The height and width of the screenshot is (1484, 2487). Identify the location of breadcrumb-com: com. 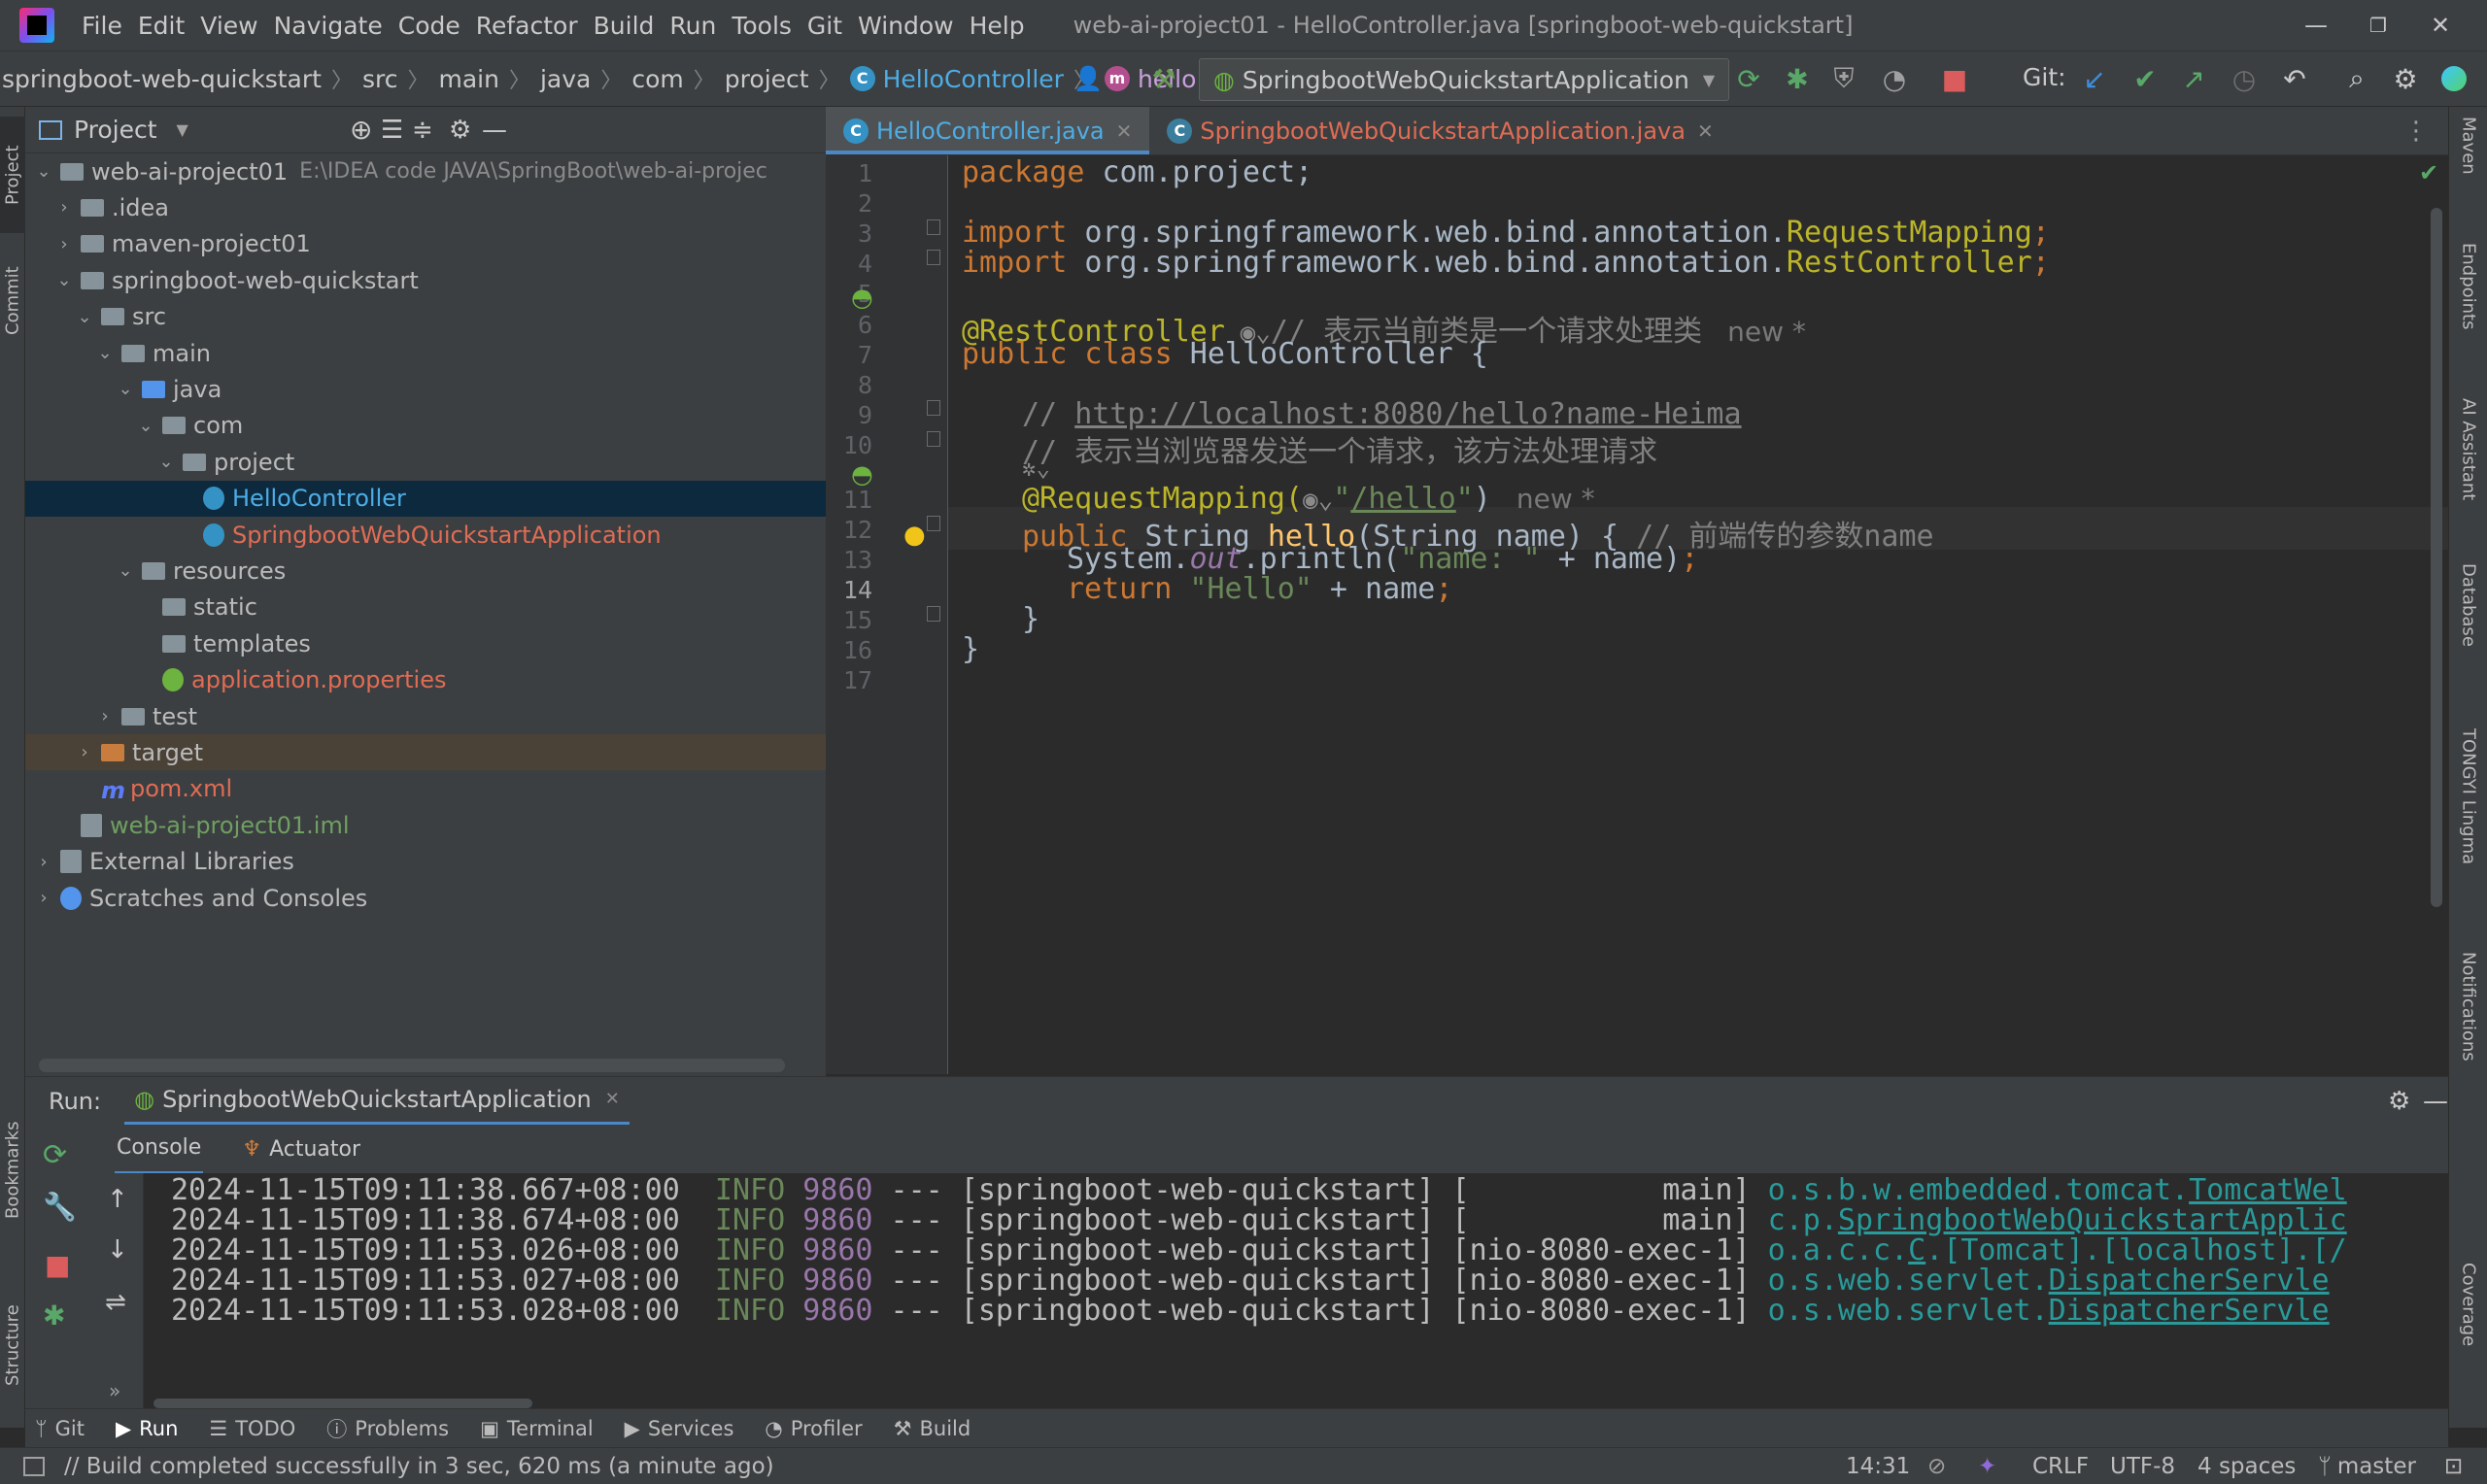
(657, 79).